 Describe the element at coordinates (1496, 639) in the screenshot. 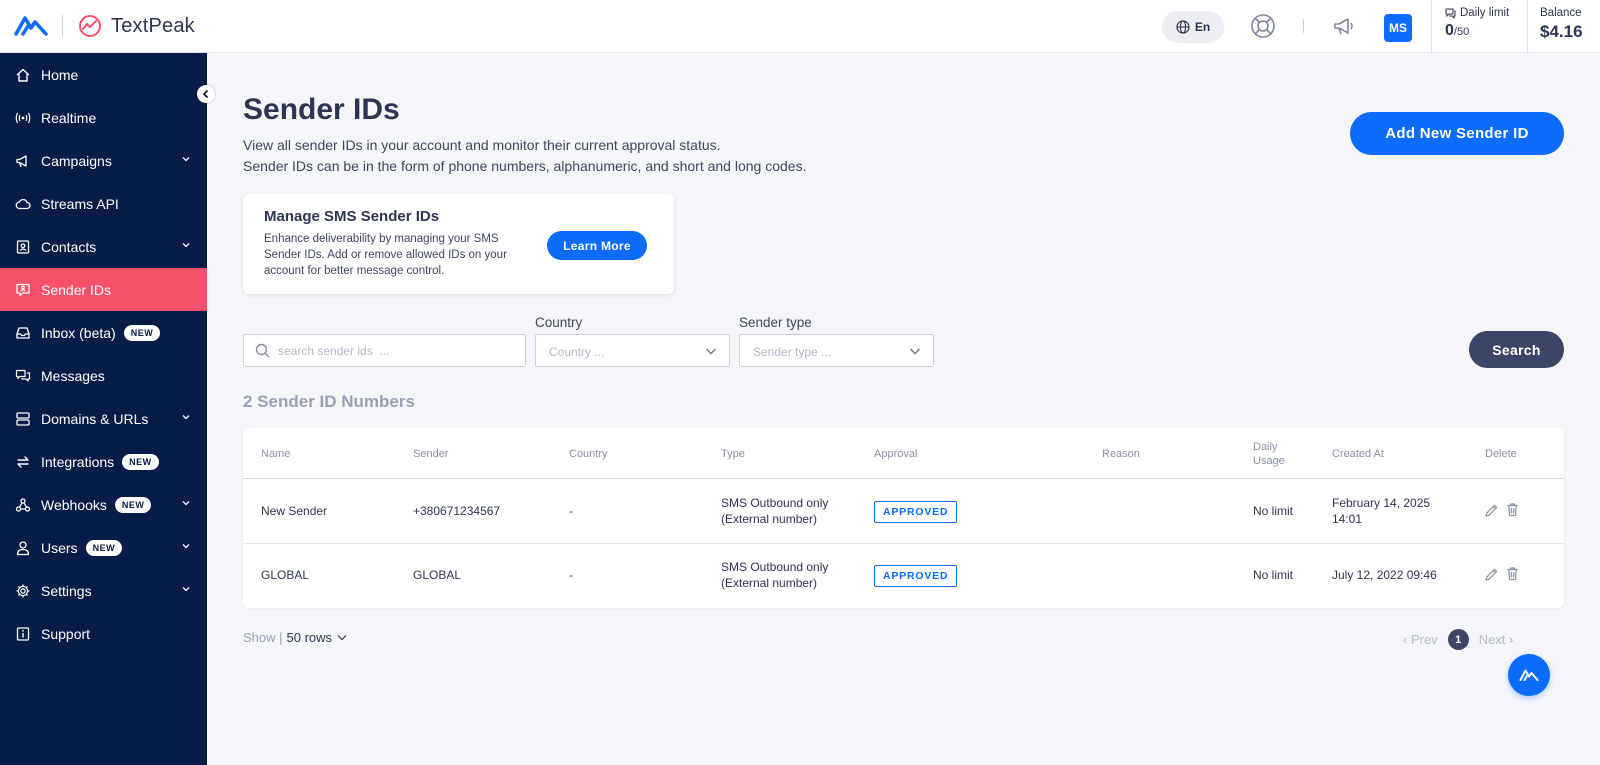

I see `next-page-button: Next ›` at that location.